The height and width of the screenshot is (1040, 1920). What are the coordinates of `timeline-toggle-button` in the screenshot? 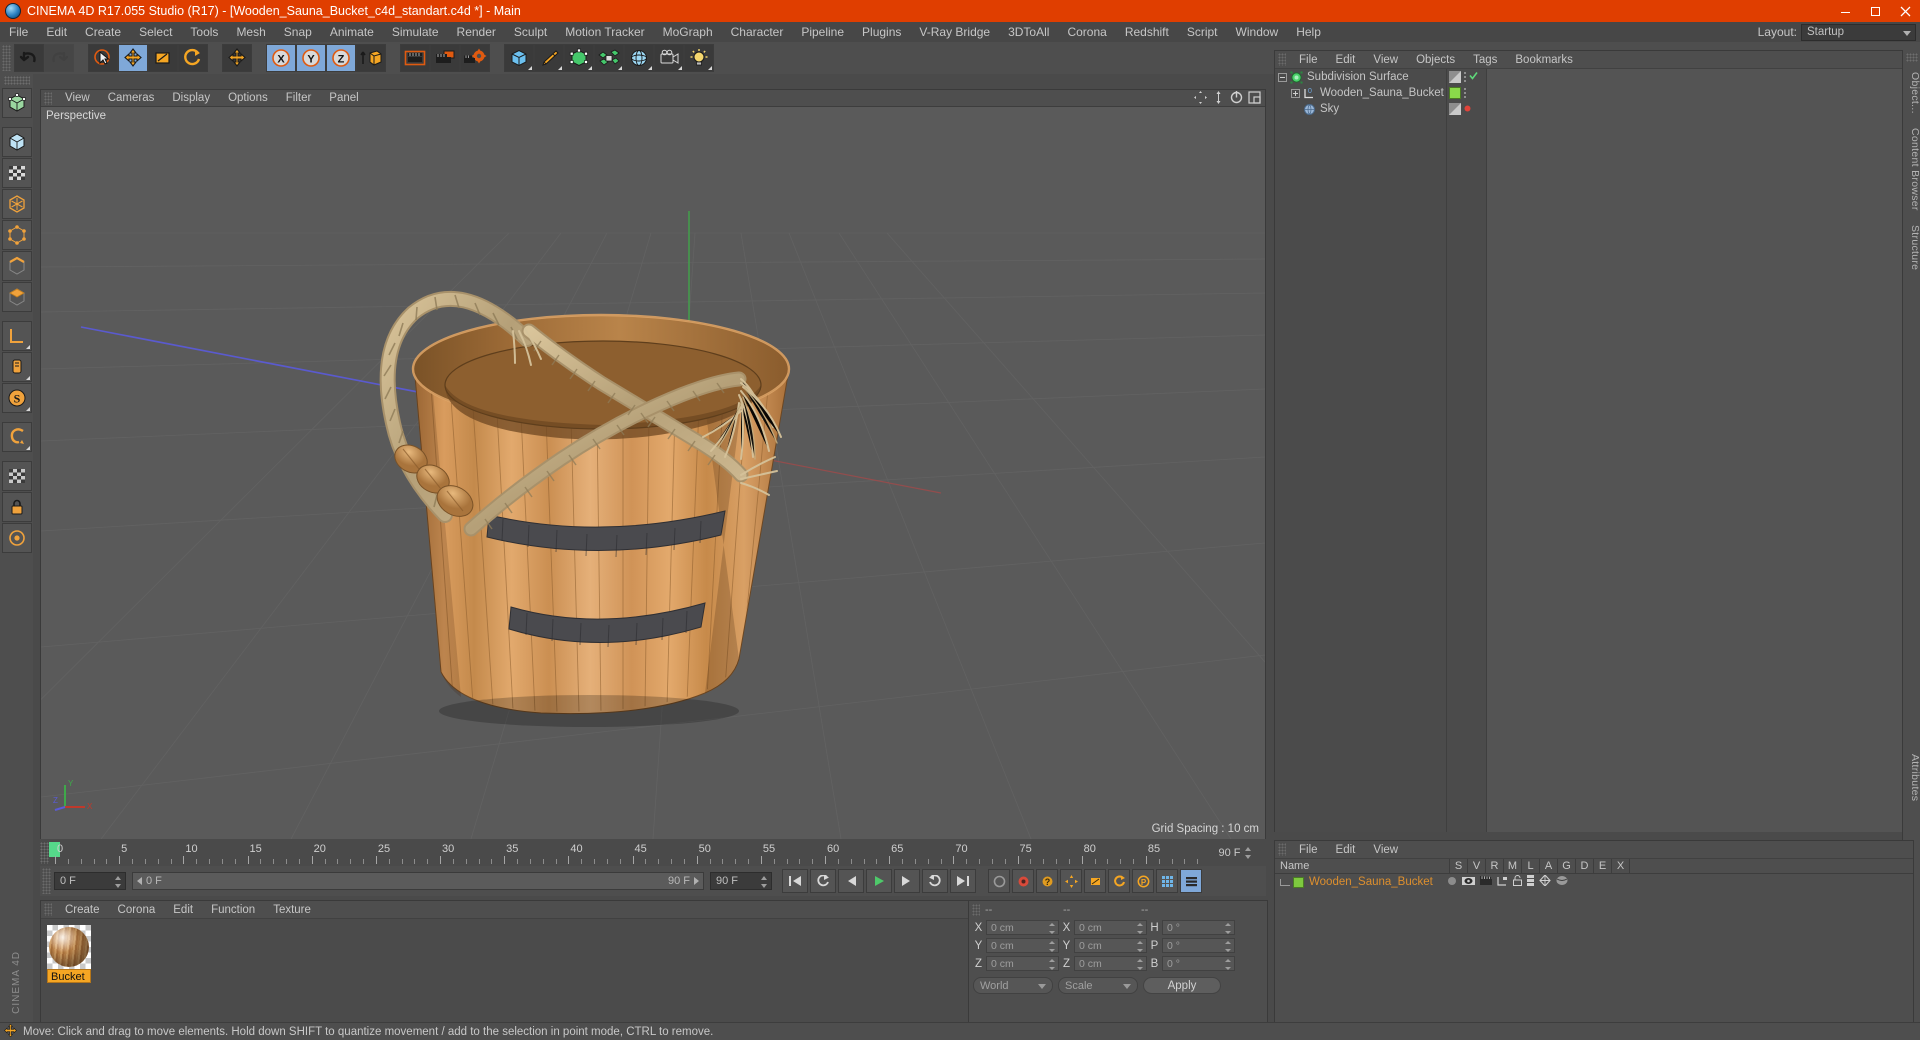 It's located at (1191, 881).